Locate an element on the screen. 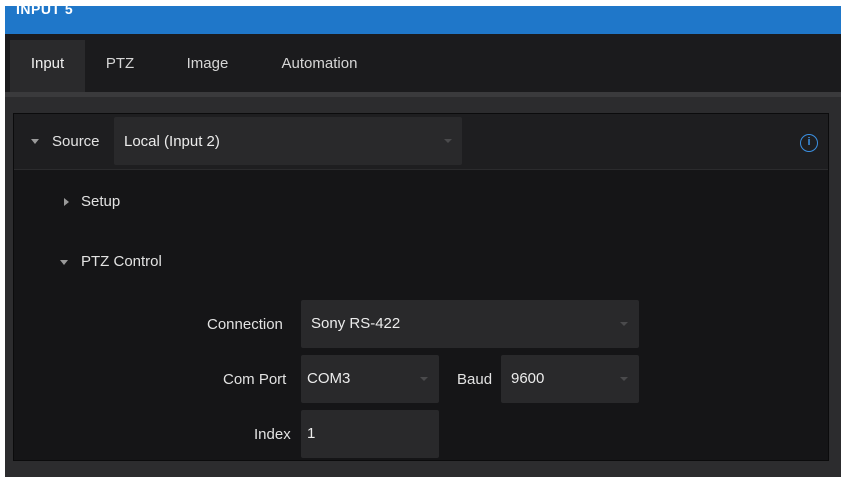  source-row: Source Local (Input 2) i is located at coordinates (421, 142).